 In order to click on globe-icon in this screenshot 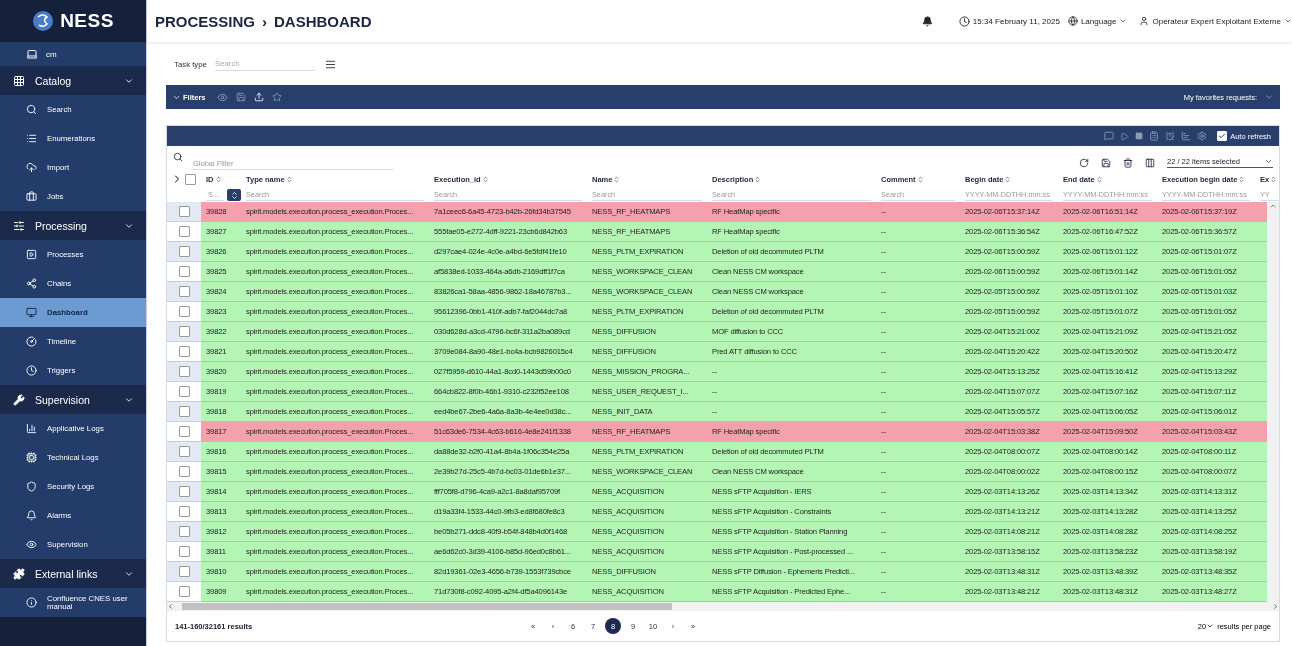, I will do `click(1072, 21)`.